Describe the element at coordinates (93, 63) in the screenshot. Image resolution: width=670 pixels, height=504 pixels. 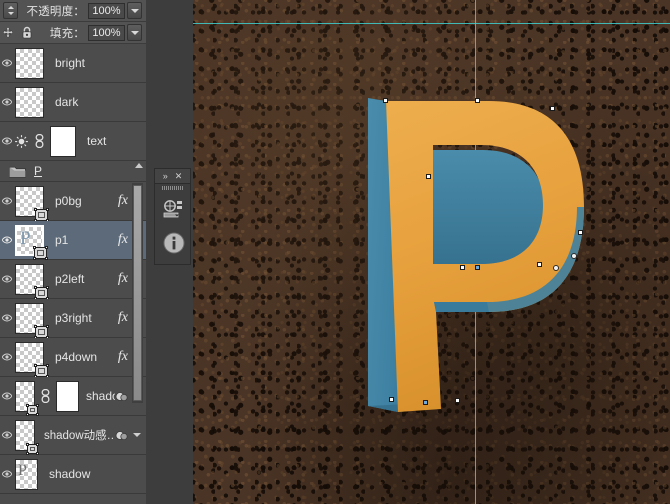
I see `layer-name: bright` at that location.